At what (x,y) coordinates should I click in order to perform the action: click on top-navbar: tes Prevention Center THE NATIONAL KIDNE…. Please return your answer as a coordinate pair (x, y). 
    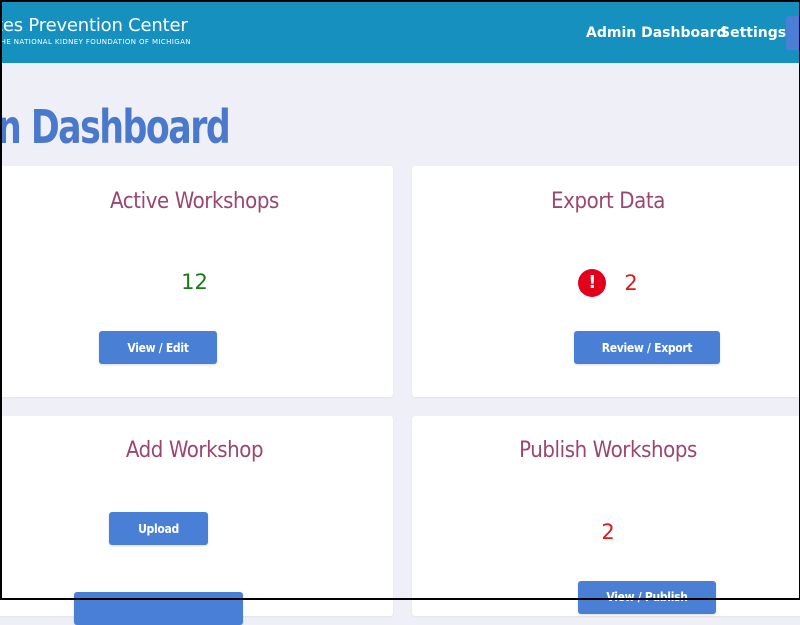
    Looking at the image, I should click on (400, 31).